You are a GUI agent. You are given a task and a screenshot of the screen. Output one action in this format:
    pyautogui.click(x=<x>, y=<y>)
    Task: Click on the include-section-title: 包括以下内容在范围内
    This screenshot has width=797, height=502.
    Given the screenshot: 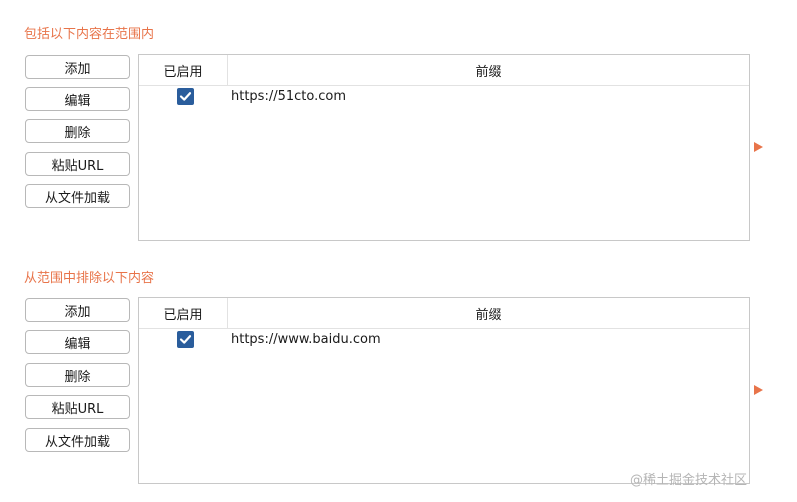 What is the action you would take?
    pyautogui.click(x=89, y=34)
    